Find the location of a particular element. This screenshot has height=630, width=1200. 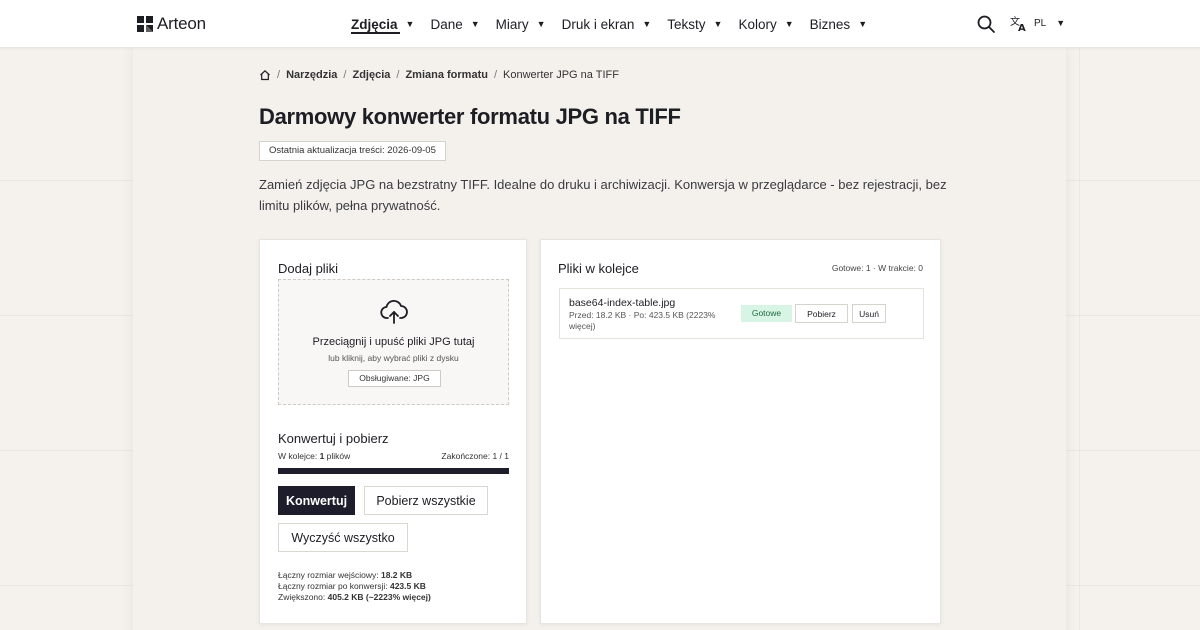

stat-value: 405.2 KB (~2223% więcej) is located at coordinates (379, 597).